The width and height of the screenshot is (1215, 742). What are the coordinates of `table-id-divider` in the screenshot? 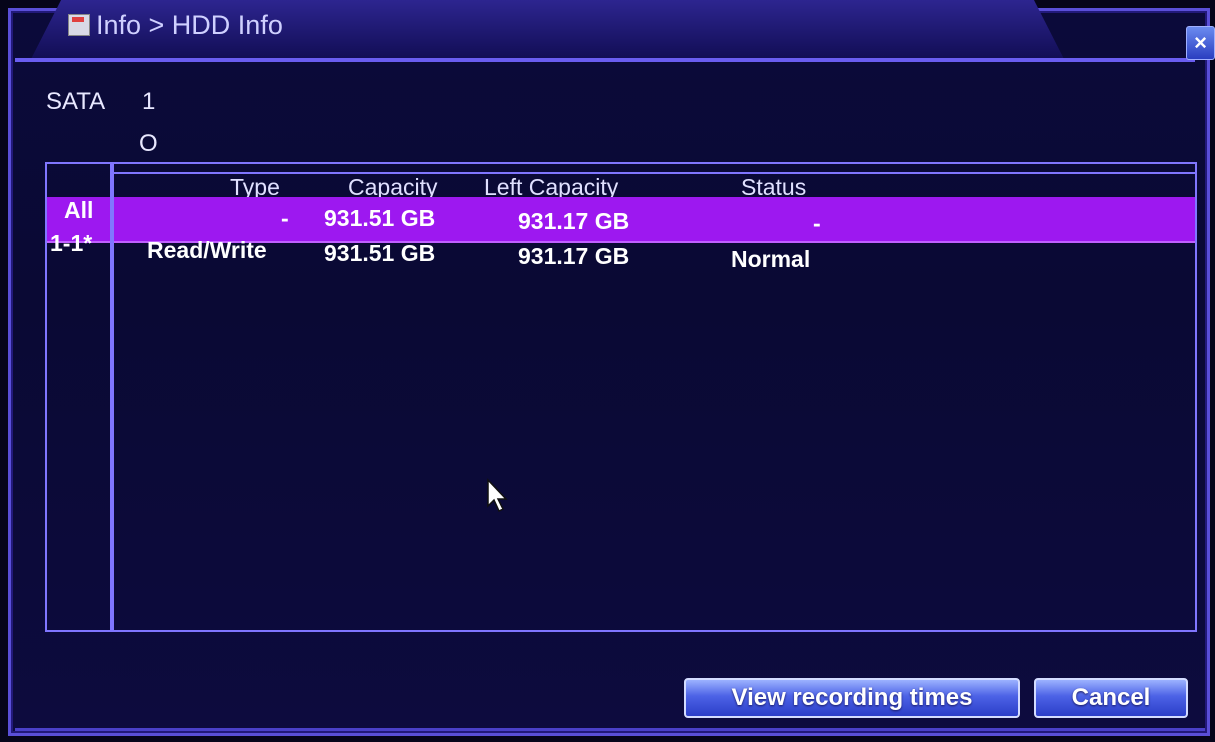 It's located at (112, 397).